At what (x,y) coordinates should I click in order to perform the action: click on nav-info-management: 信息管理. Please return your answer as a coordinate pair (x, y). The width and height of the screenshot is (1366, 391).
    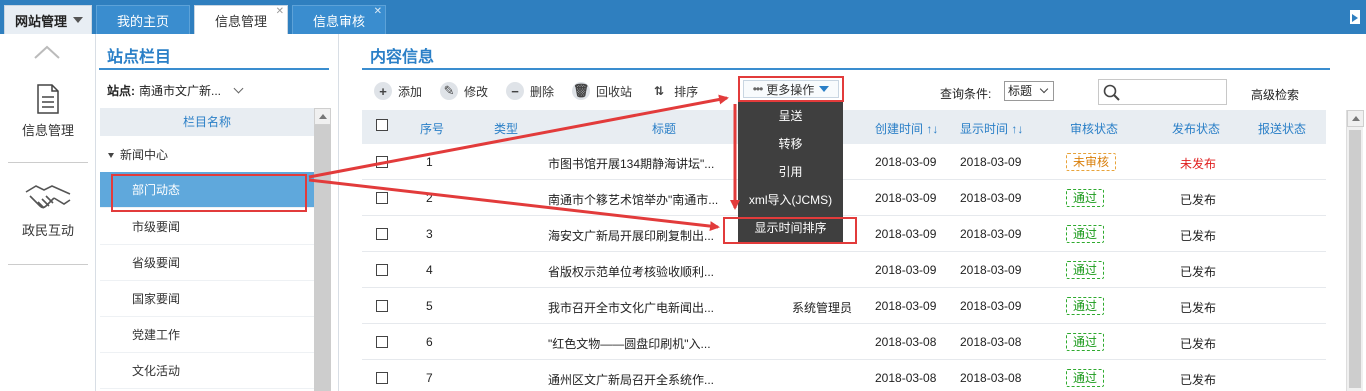
    Looking at the image, I should click on (48, 111).